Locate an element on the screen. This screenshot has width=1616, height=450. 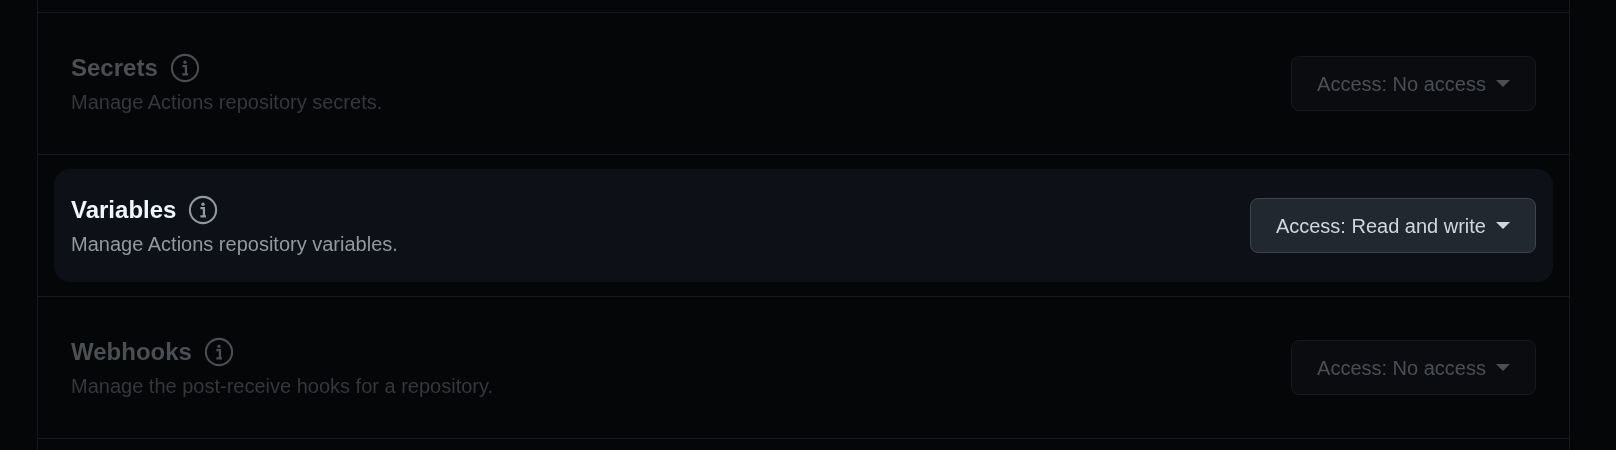
permission-title: Webhooks is located at coordinates (131, 351).